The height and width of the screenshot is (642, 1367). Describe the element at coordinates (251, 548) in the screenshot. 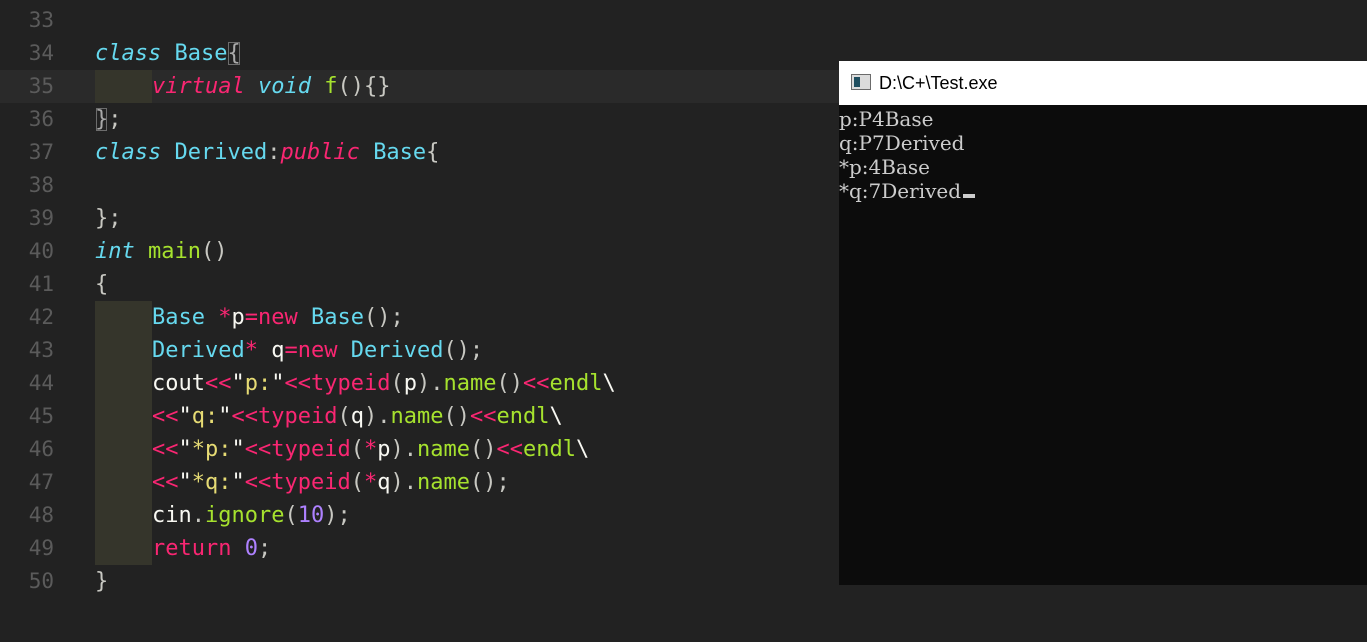

I see `code-token: 0` at that location.